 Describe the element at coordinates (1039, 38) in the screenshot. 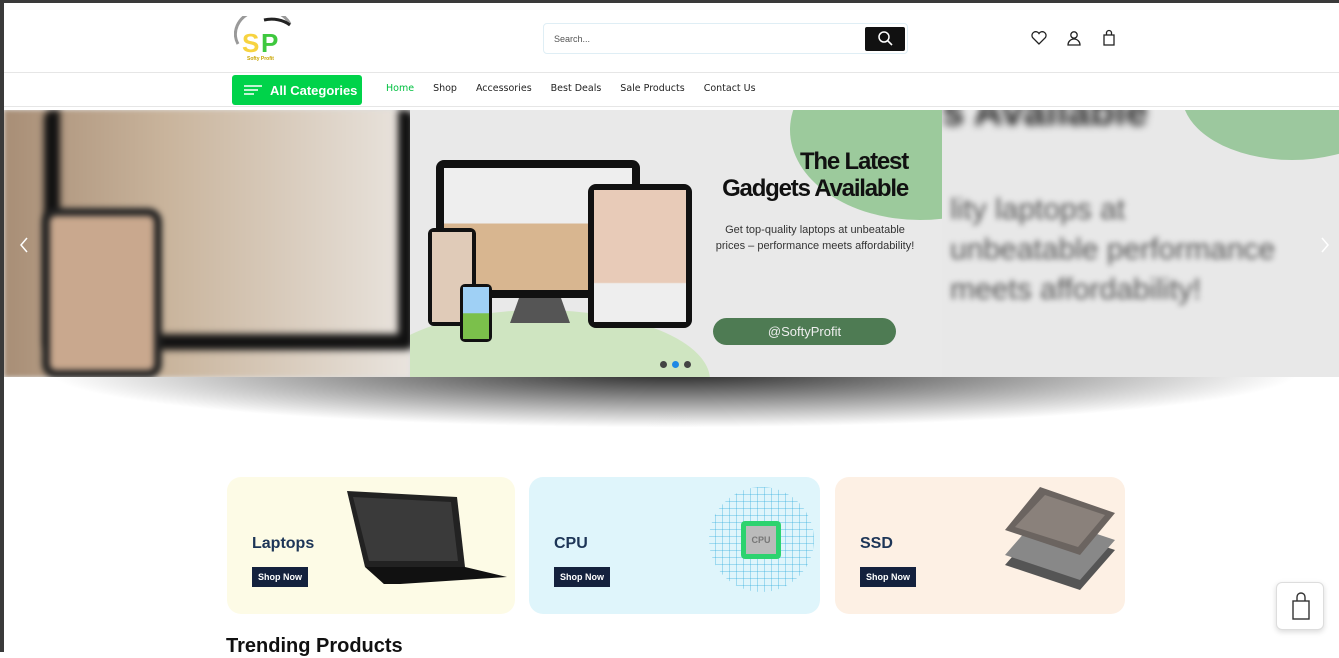

I see `heart-icon` at that location.